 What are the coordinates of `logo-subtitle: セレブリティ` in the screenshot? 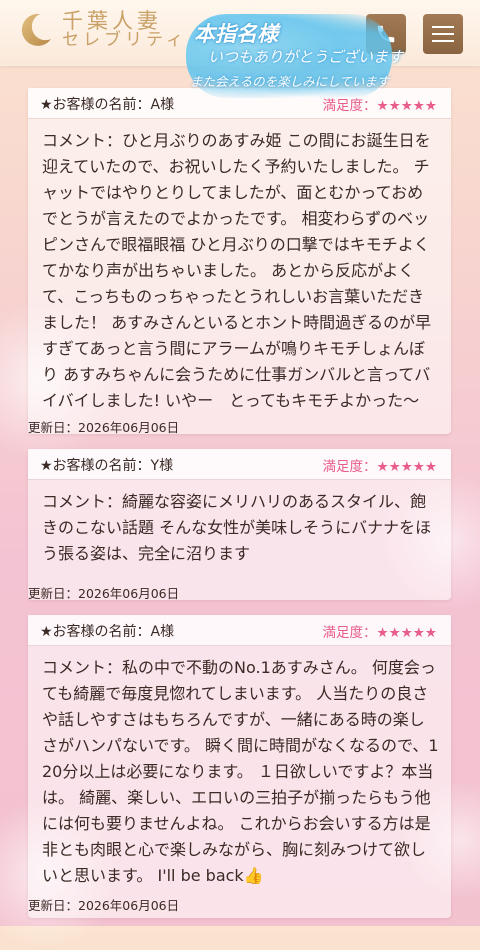 It's located at (124, 40).